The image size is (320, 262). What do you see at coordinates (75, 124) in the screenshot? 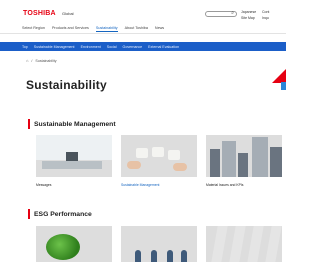
I see `section-title: Sustainable Management` at bounding box center [75, 124].